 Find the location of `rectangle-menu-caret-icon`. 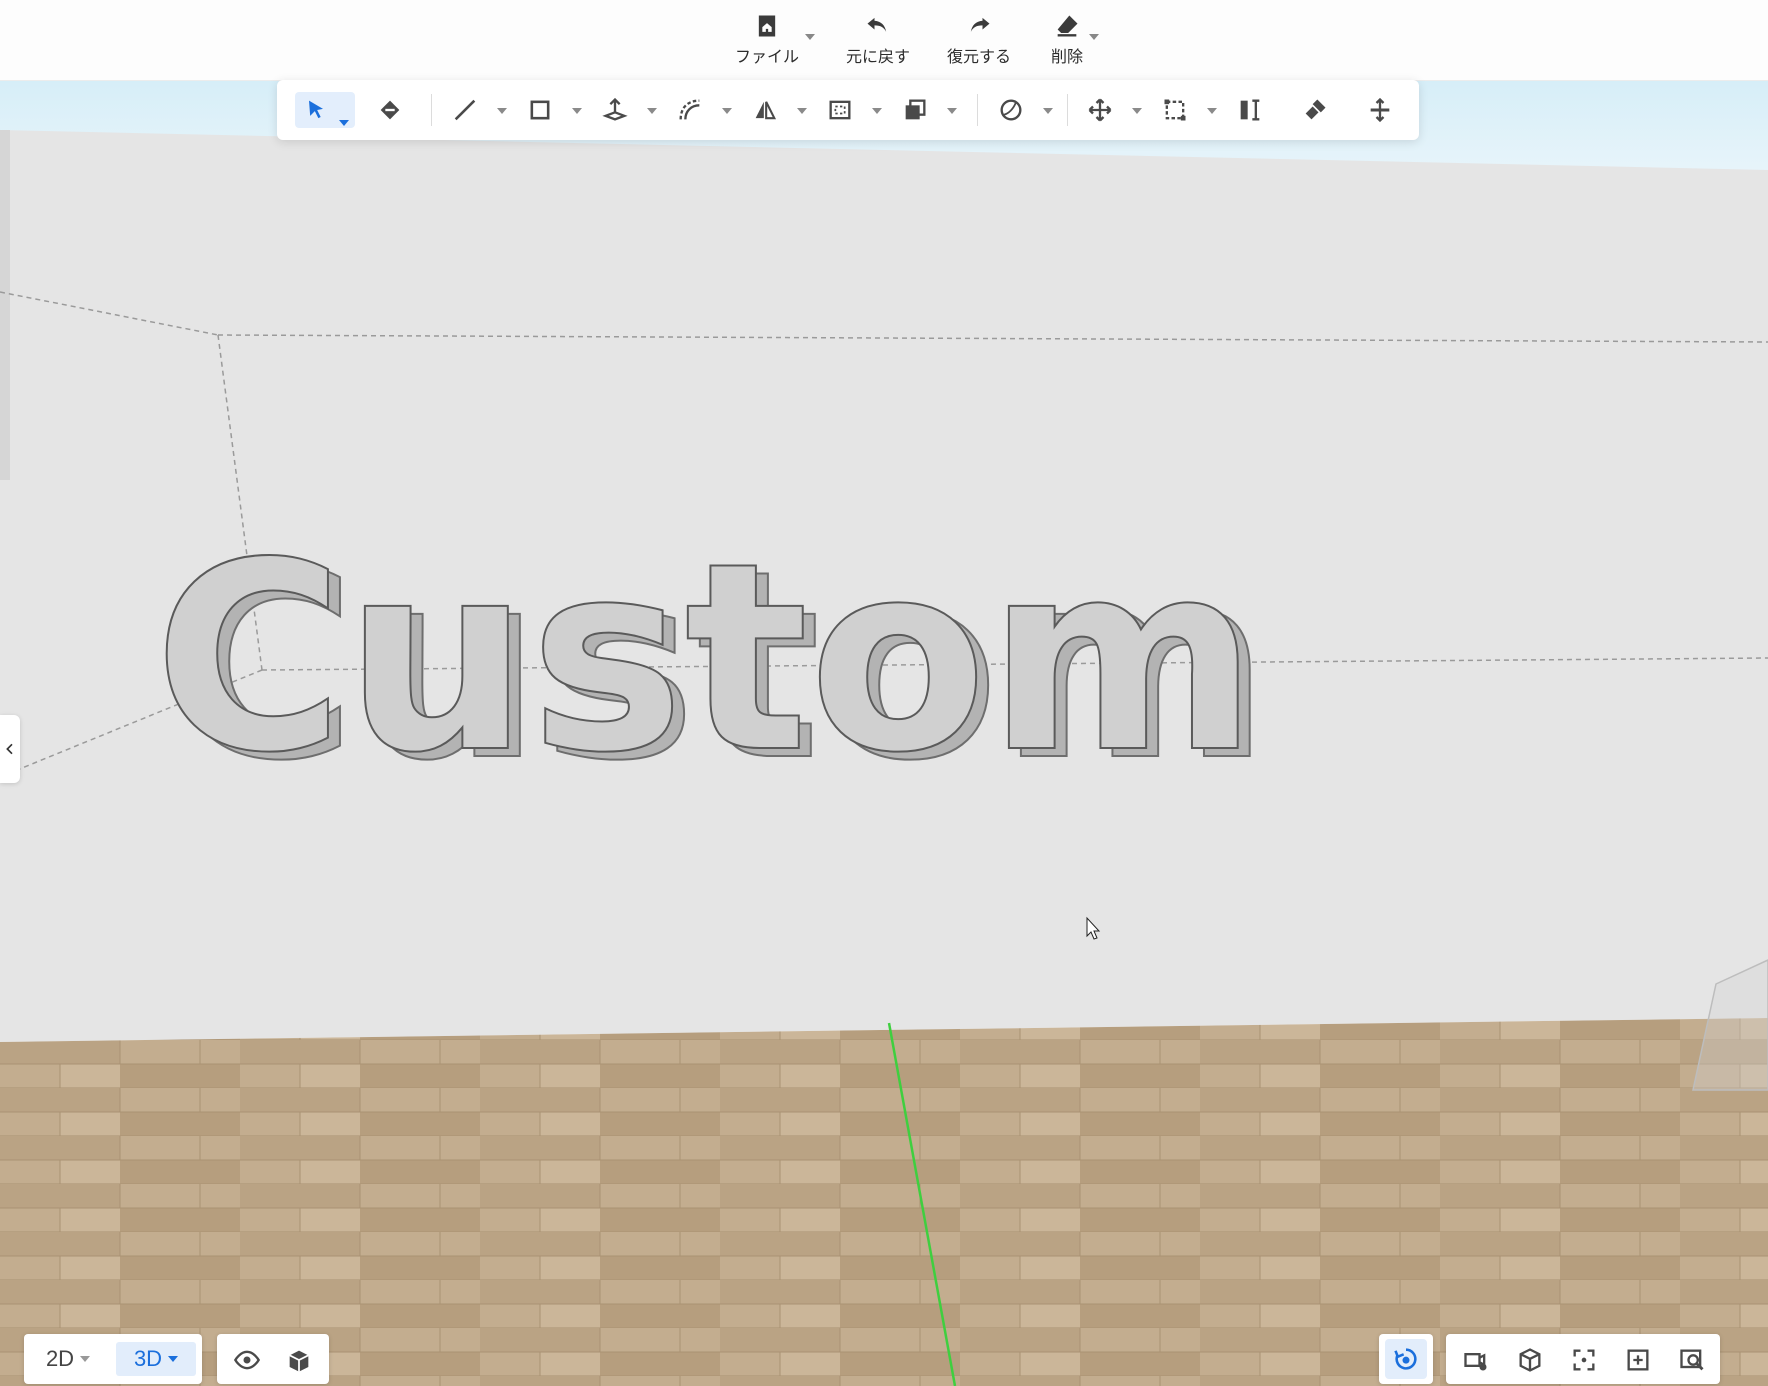

rectangle-menu-caret-icon is located at coordinates (577, 111).